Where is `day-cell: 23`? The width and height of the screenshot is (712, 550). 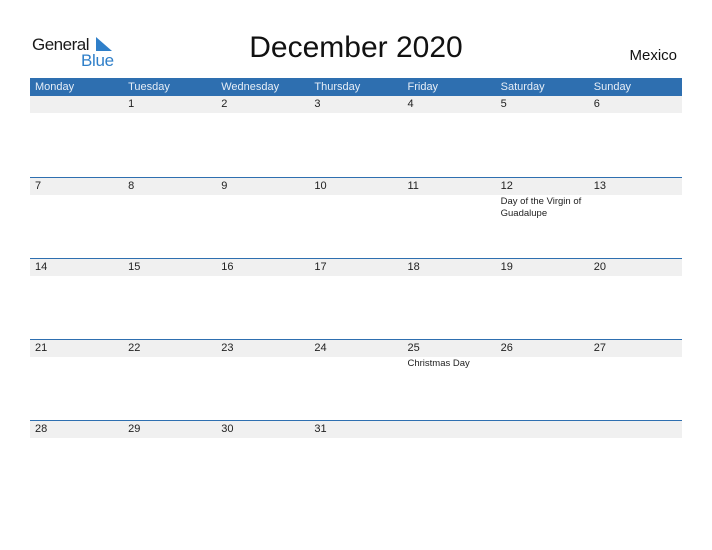
day-cell: 23 is located at coordinates (262, 380).